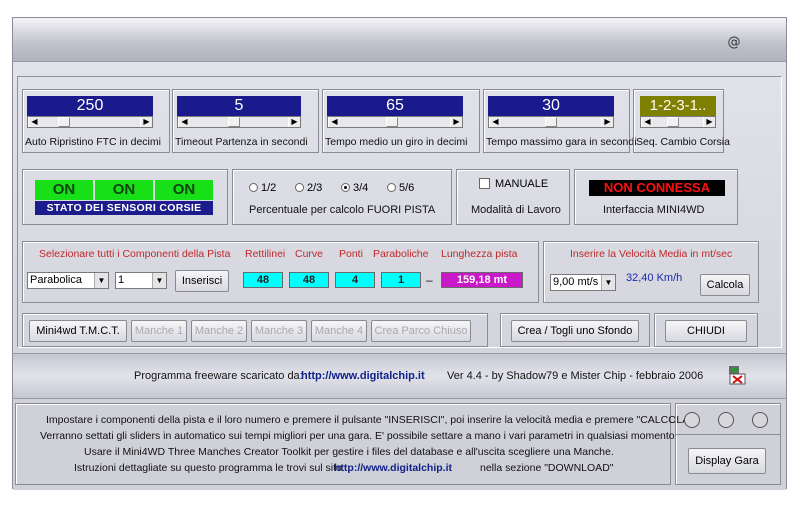 This screenshot has width=800, height=515. Describe the element at coordinates (202, 281) in the screenshot. I see `inserisci-button: Inserisci` at that location.